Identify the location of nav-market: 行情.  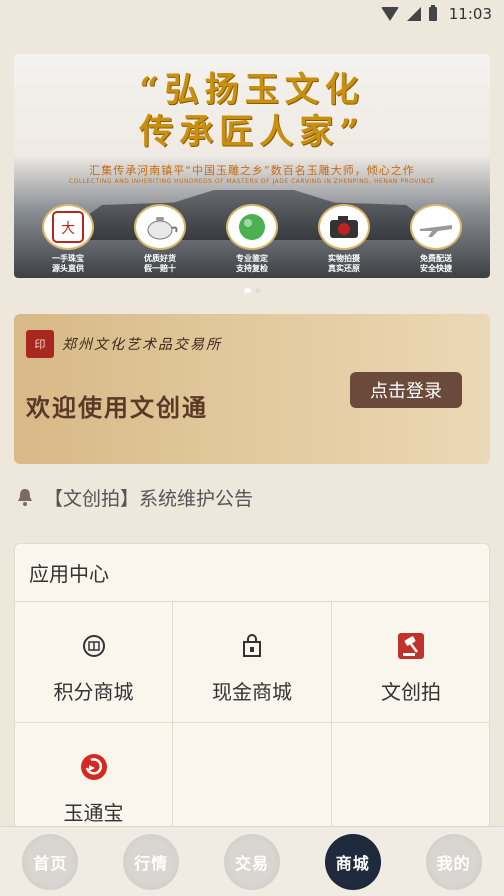
(151, 861).